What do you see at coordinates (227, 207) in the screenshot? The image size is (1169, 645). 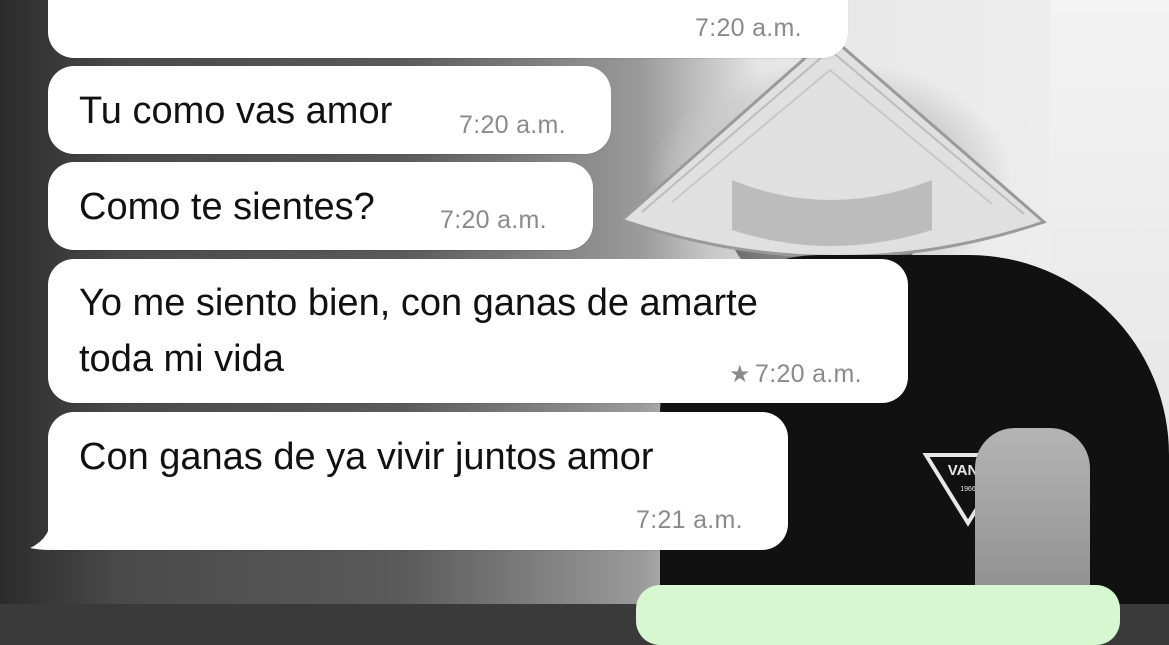 I see `message-text: Como te sientes?` at bounding box center [227, 207].